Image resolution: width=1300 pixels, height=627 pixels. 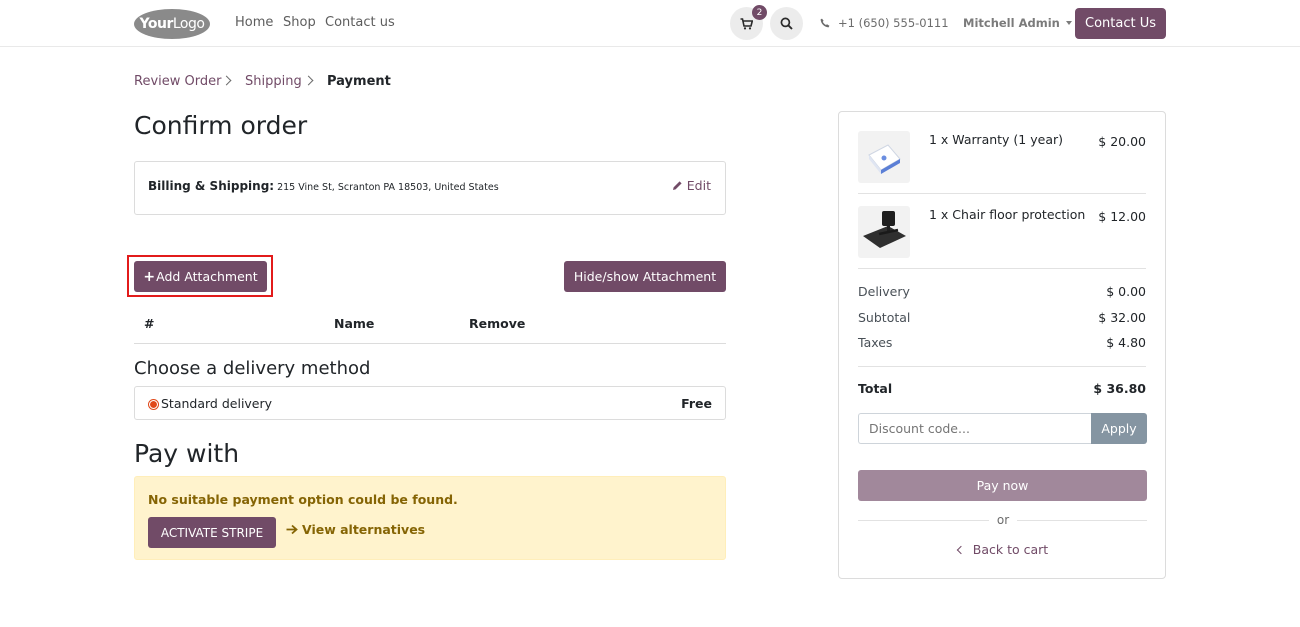 I want to click on page-title: Confirm order, so click(x=221, y=125).